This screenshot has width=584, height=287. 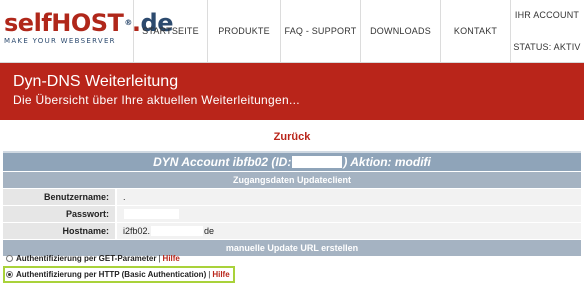 I want to click on radio-get-parameter, so click(x=9, y=258).